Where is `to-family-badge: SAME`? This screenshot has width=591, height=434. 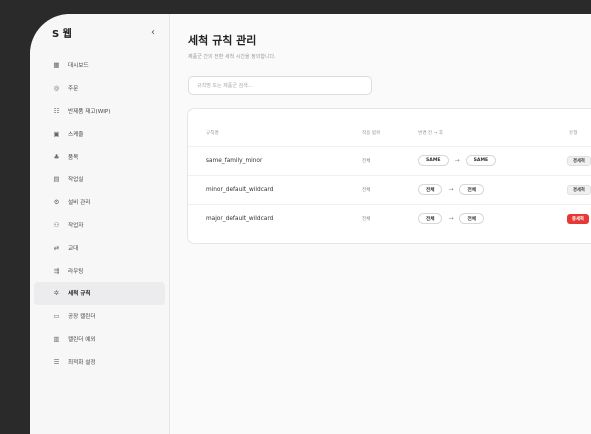
to-family-badge: SAME is located at coordinates (481, 160).